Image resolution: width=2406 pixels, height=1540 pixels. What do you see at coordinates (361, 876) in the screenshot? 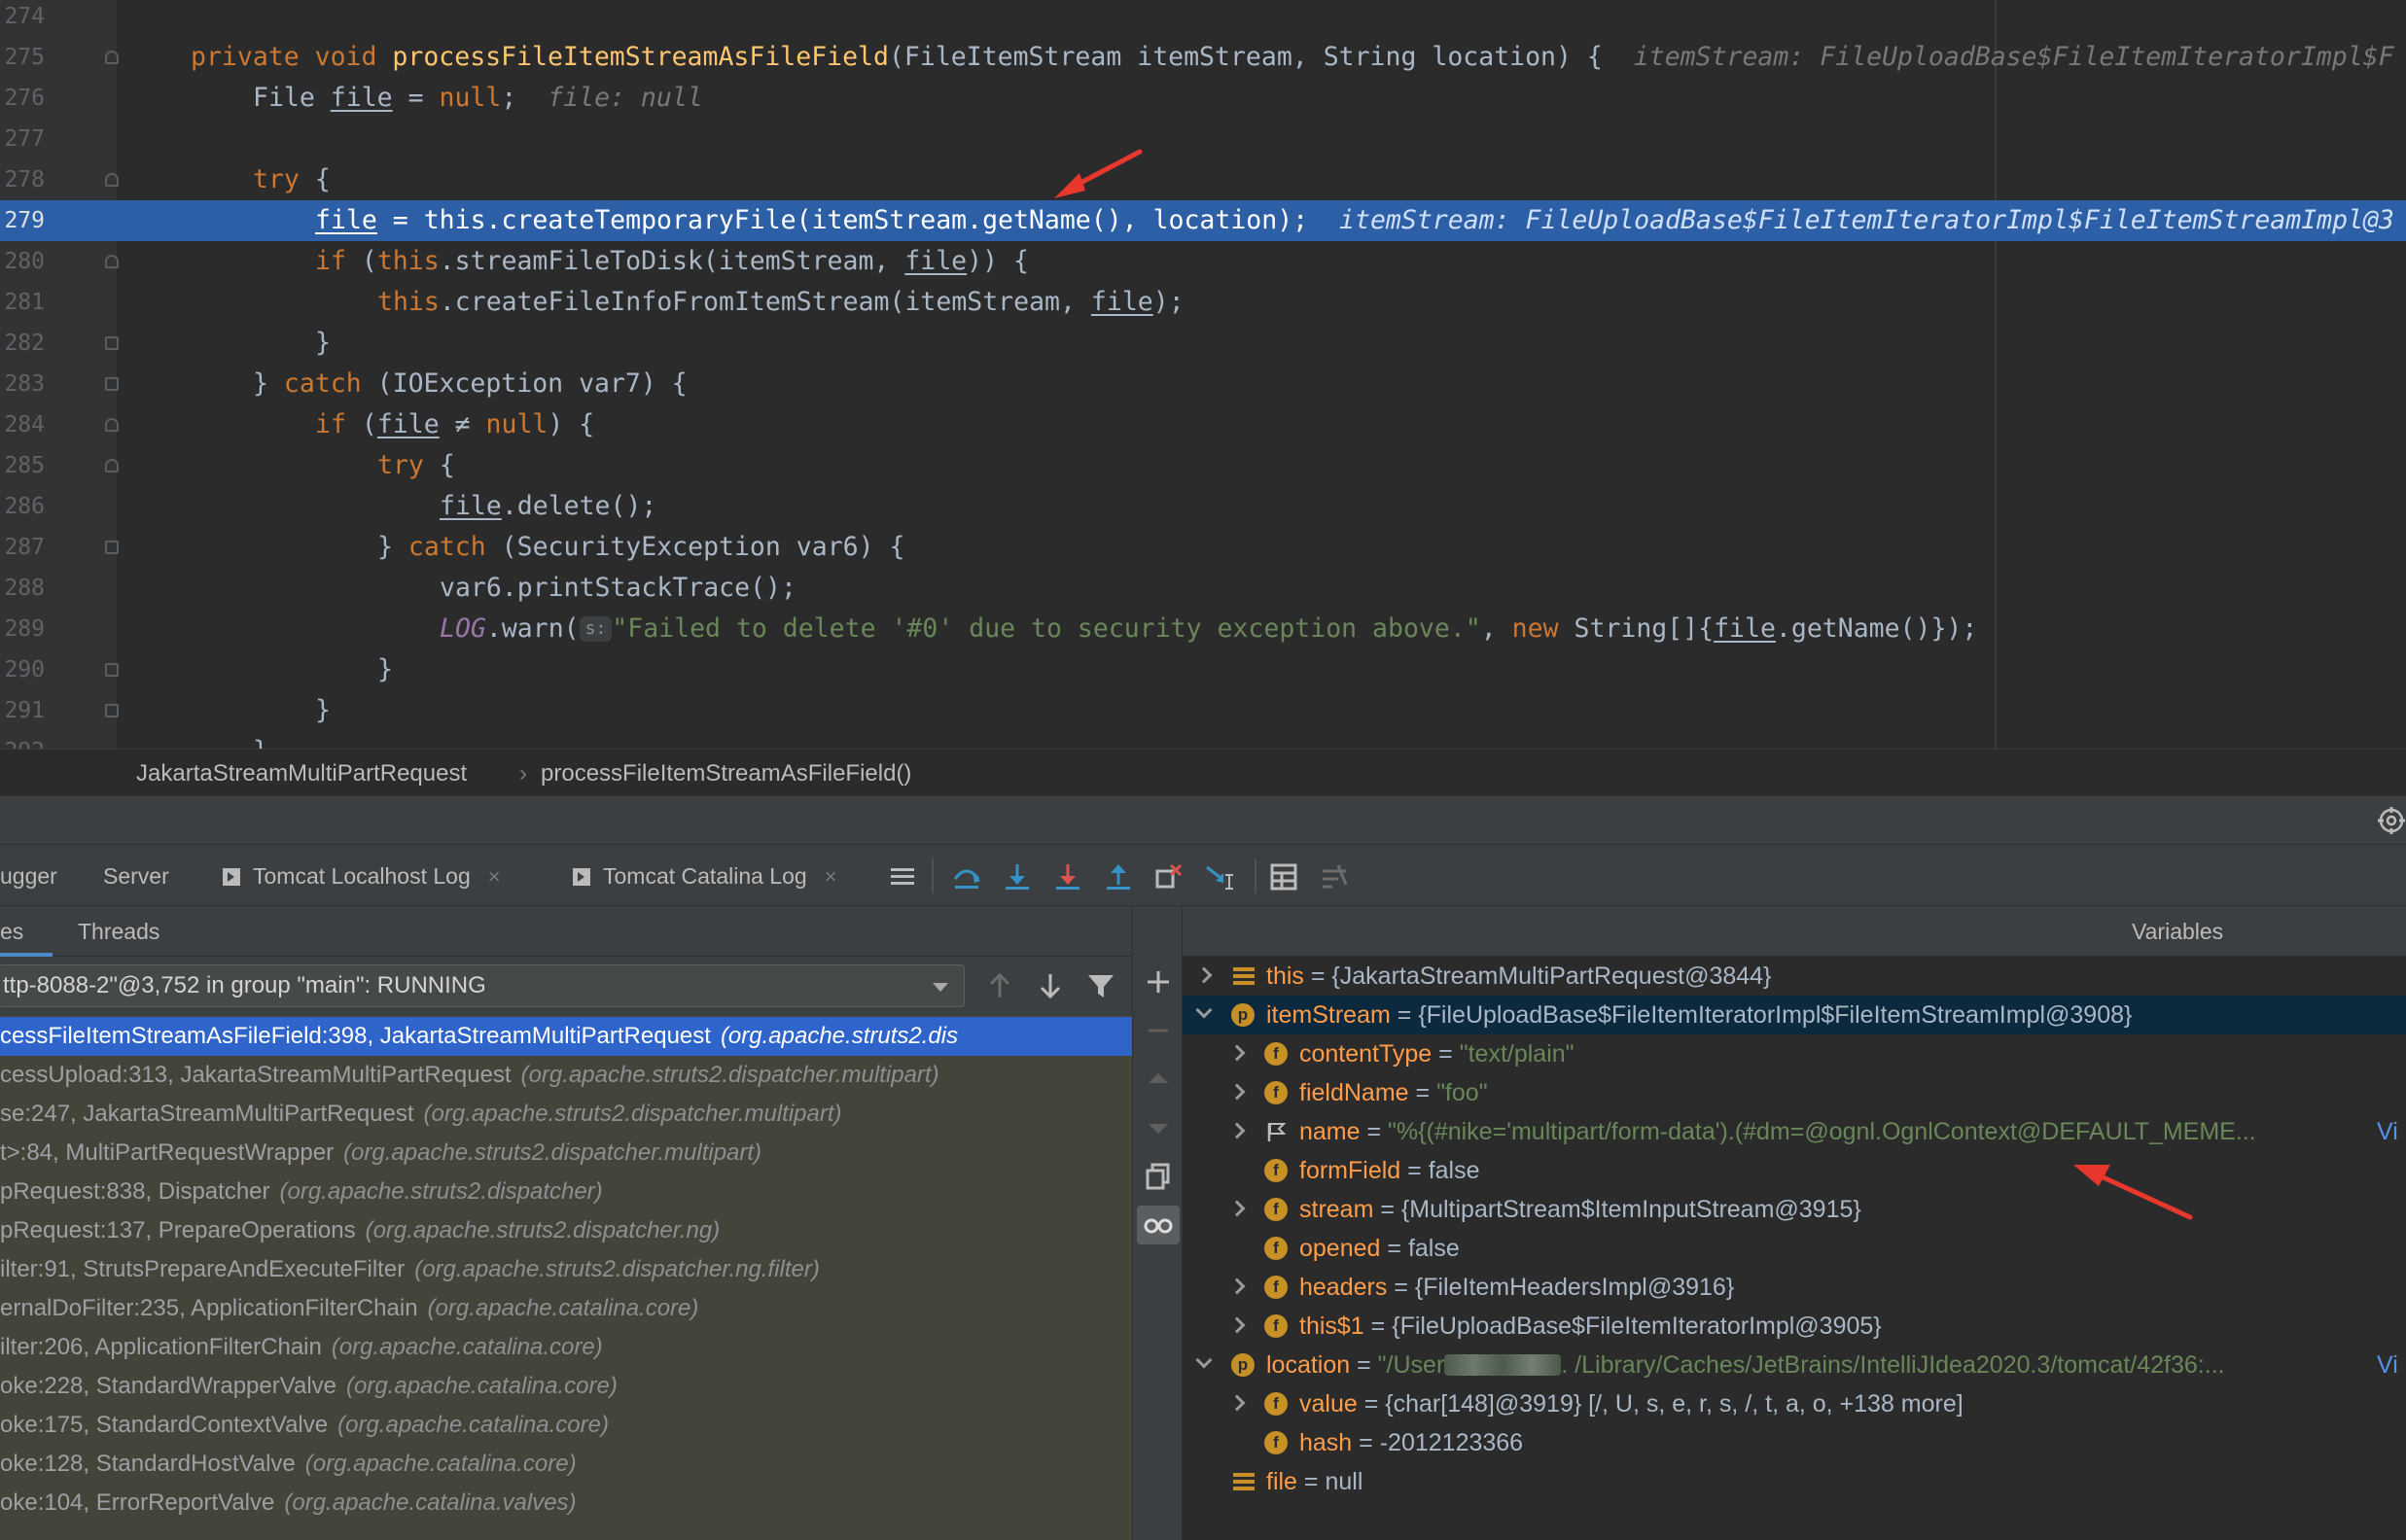
I see `tab-tomcat-localhost-log: Tomcat Localhost Log ×` at bounding box center [361, 876].